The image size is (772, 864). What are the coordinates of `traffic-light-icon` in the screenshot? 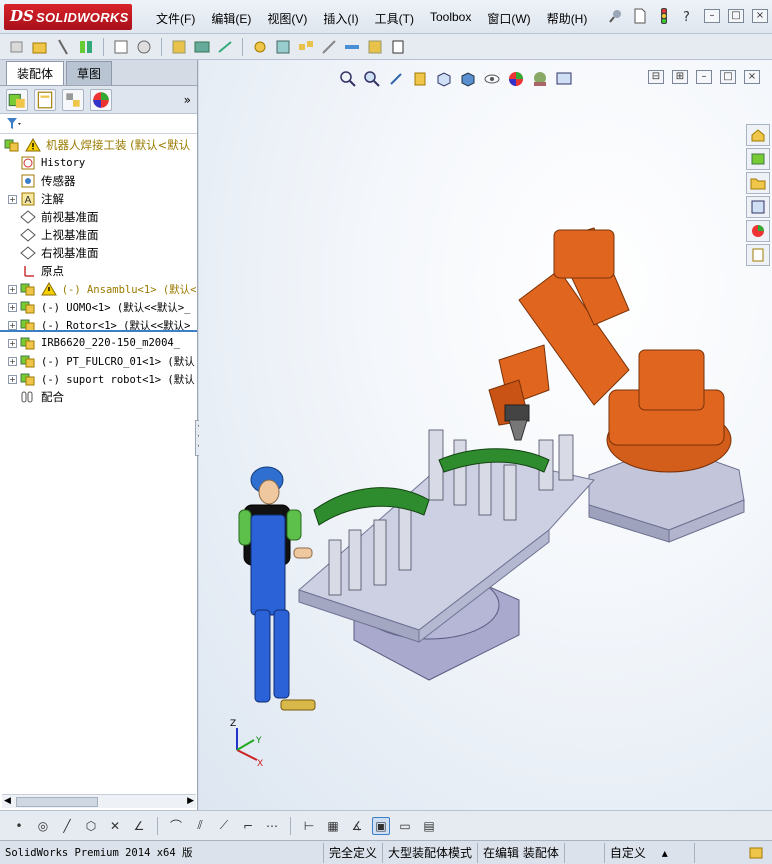 It's located at (664, 16).